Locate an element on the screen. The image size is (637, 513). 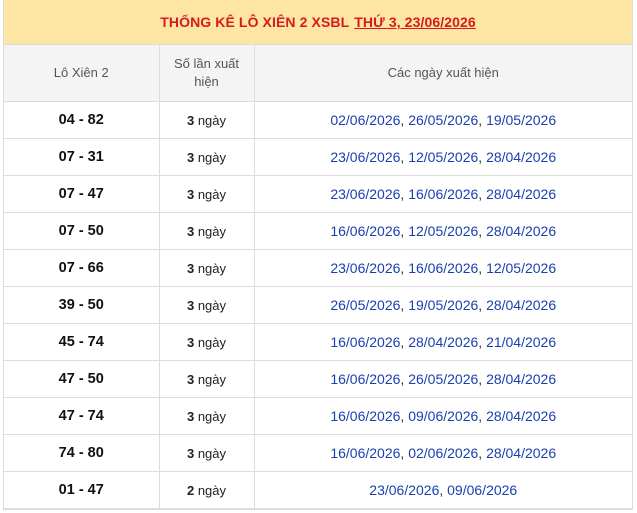
pair-cell: 47 - 50 is located at coordinates (82, 379).